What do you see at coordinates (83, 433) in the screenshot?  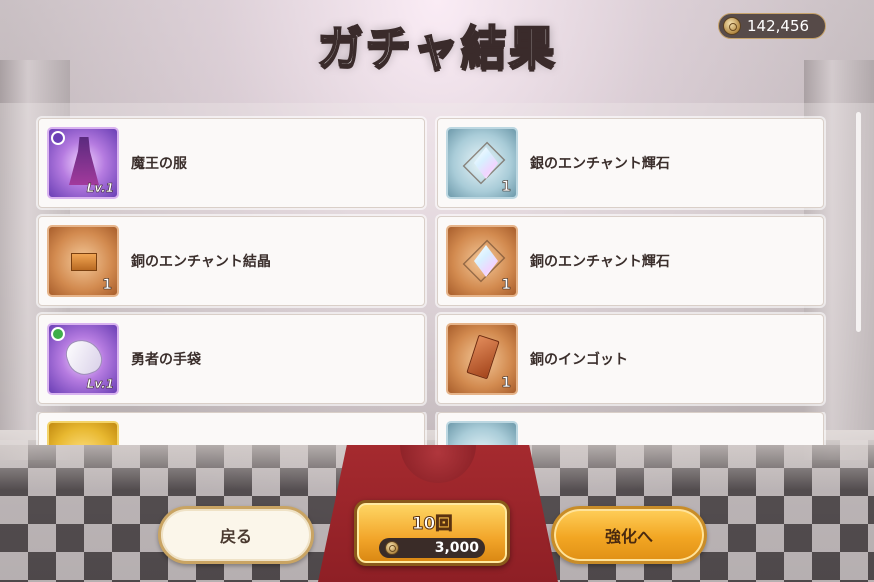 I see `gold-item-icon` at bounding box center [83, 433].